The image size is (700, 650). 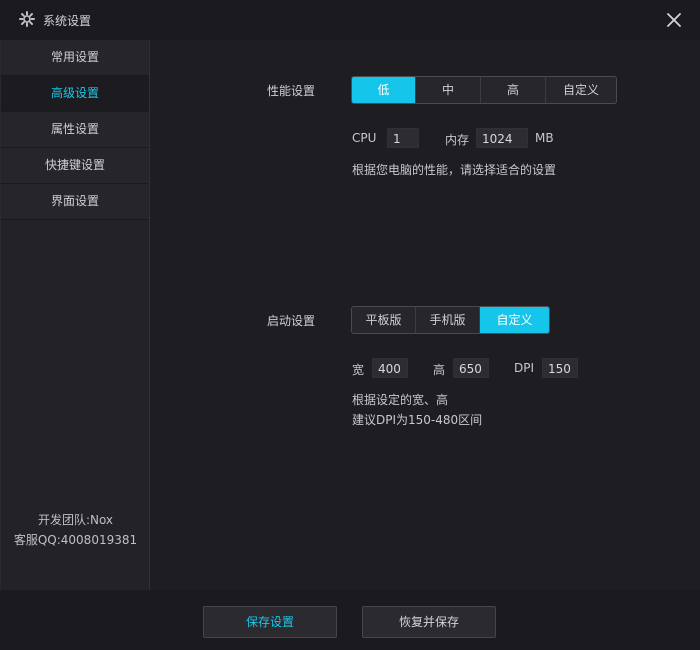 What do you see at coordinates (429, 622) in the screenshot?
I see `restore-and-save-button: 恢复并保存` at bounding box center [429, 622].